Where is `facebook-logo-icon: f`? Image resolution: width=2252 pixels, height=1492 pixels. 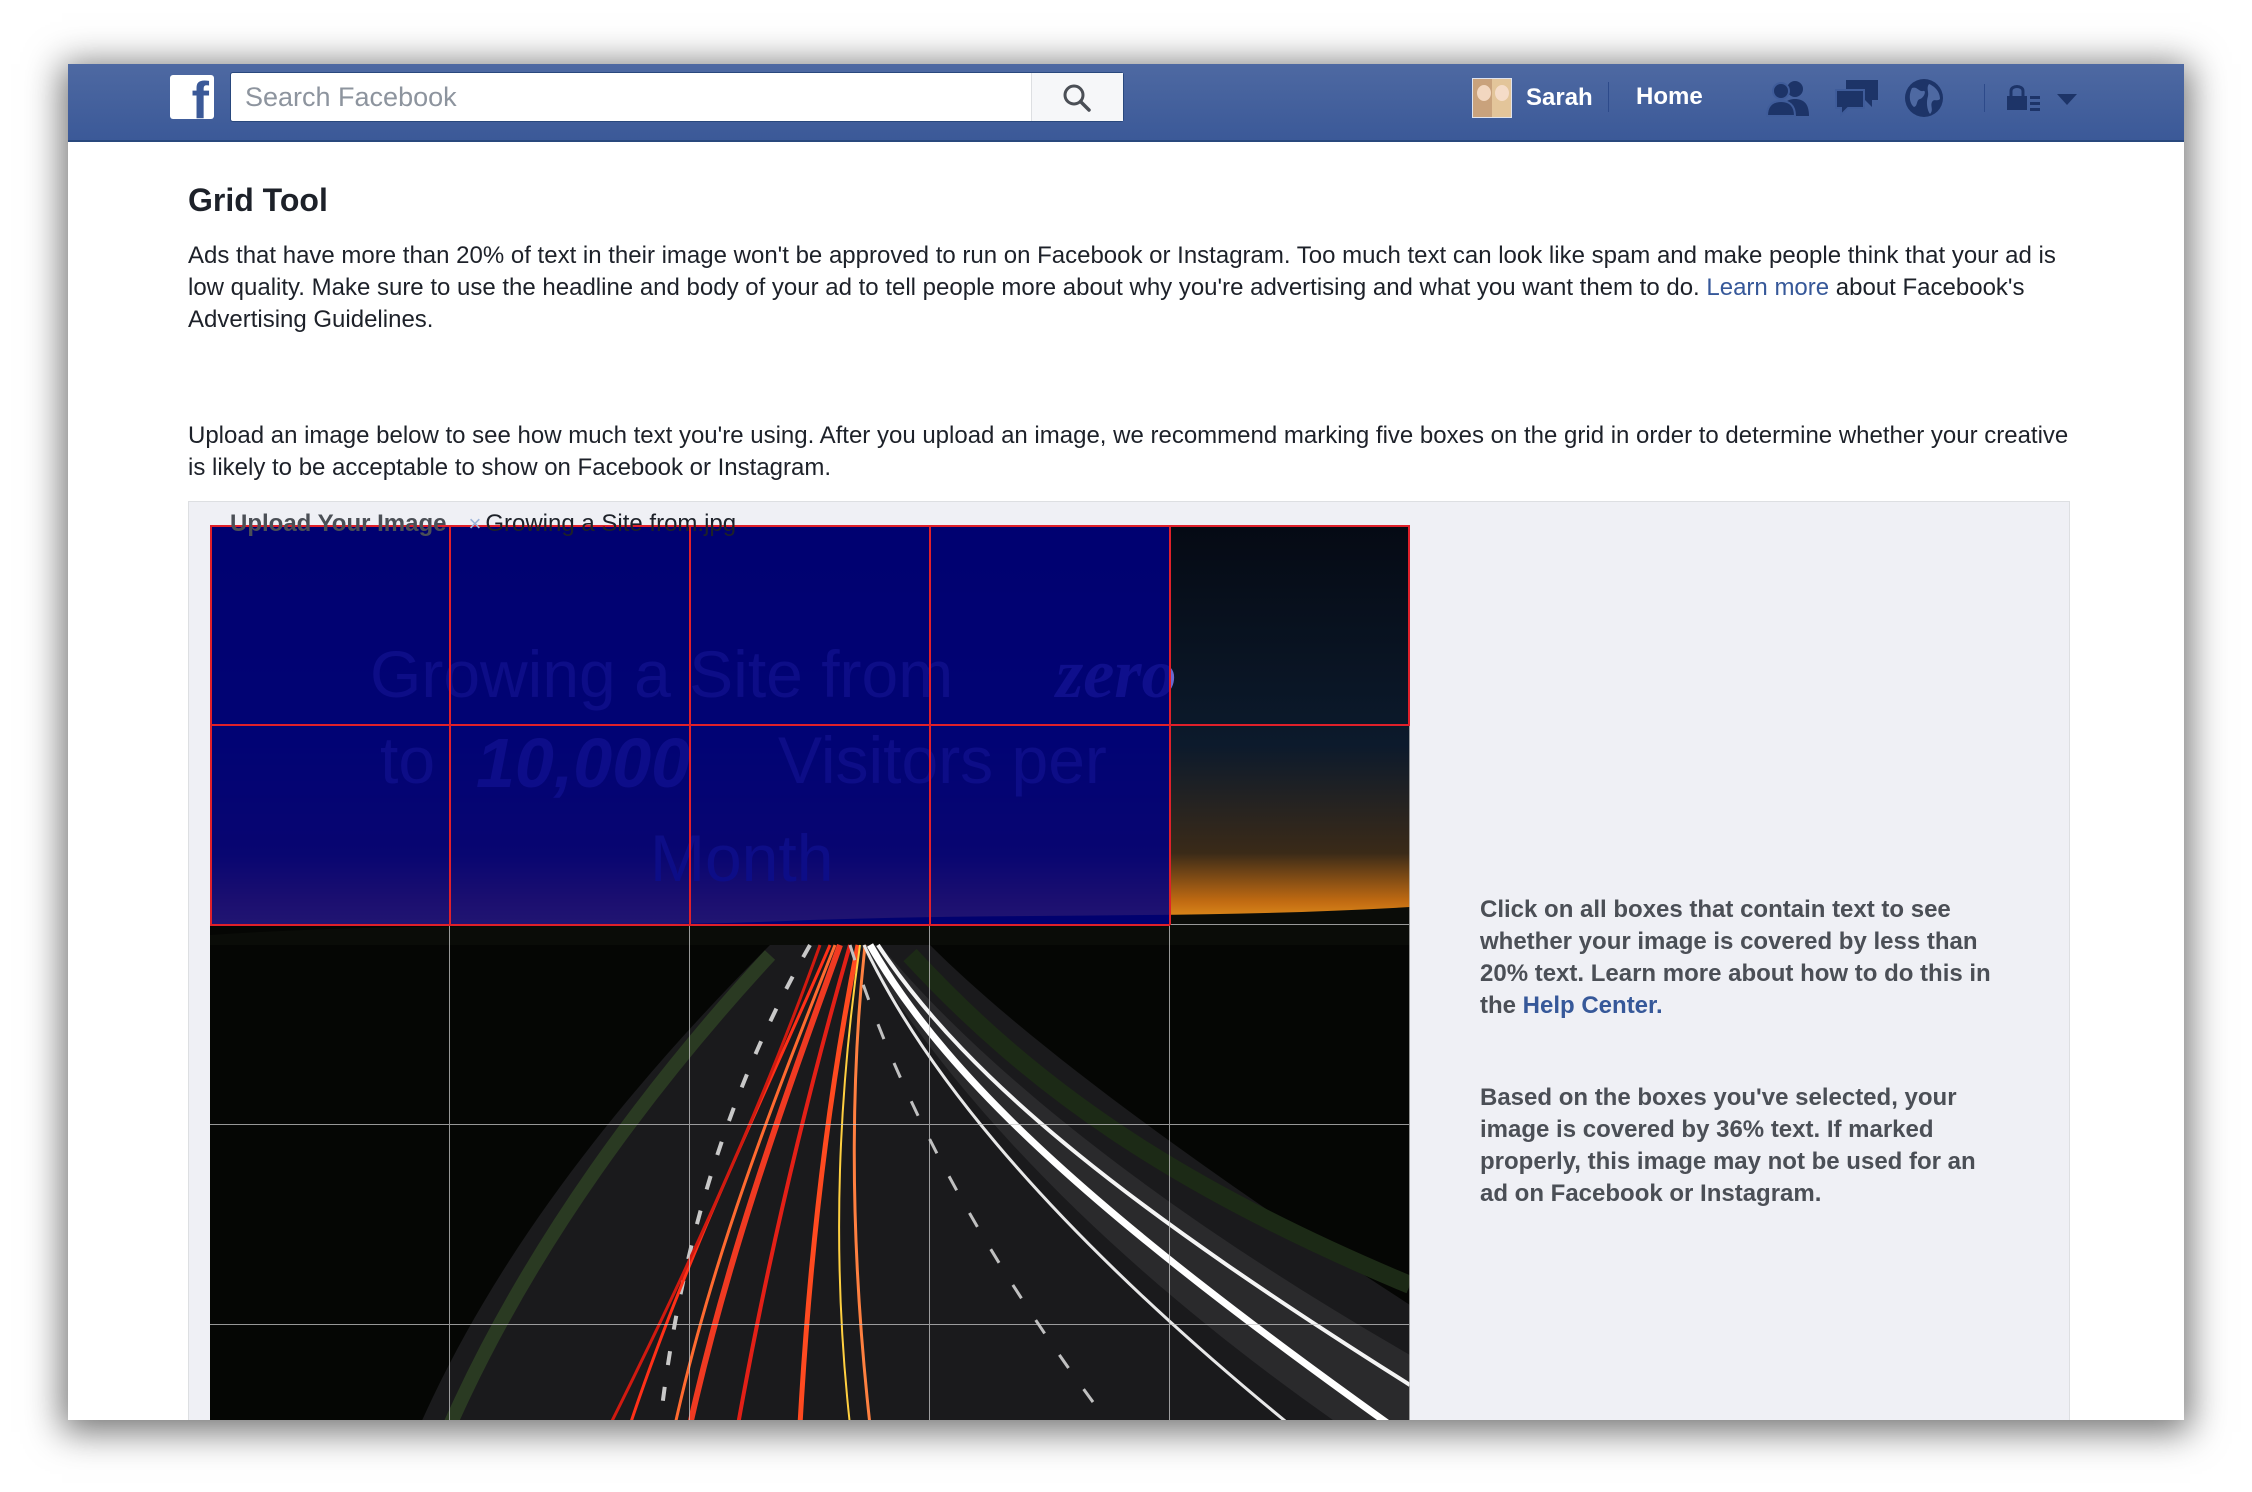 facebook-logo-icon: f is located at coordinates (192, 97).